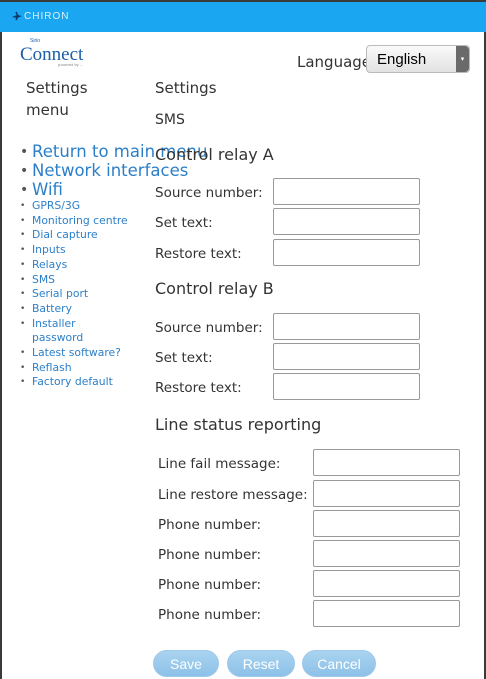 The image size is (486, 679). I want to click on settings-menu-title: Settings menu, so click(57, 99).